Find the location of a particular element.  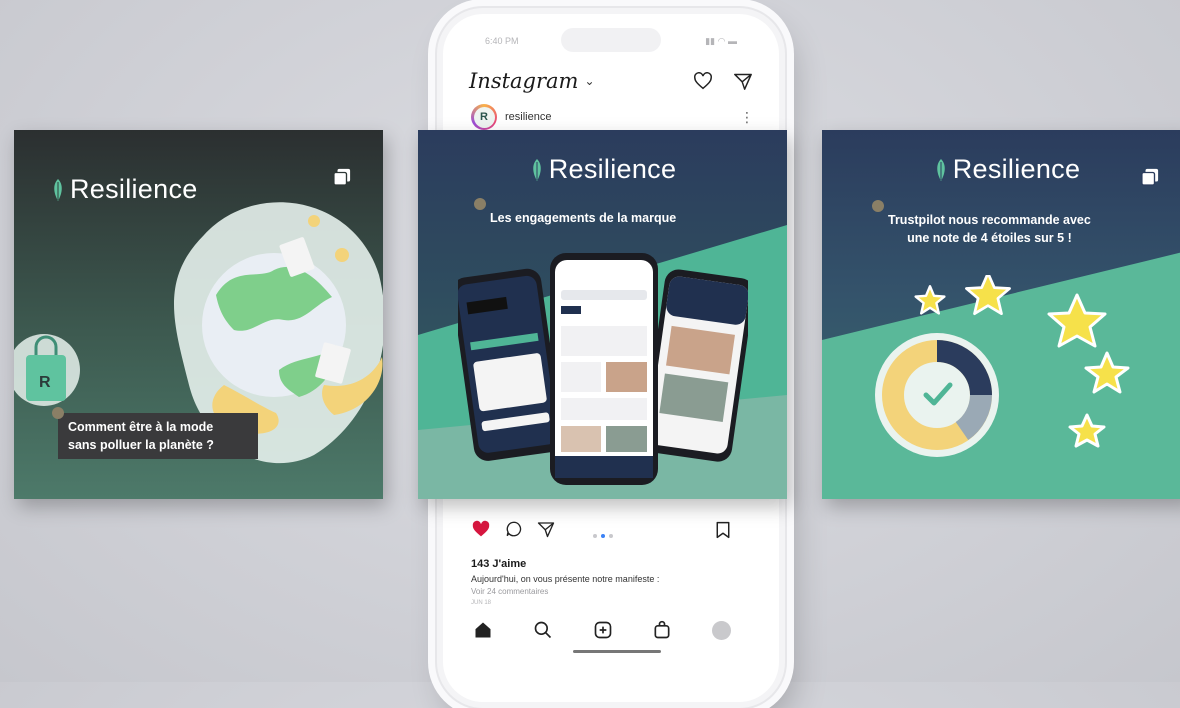

chevron-down-icon: ⌄ is located at coordinates (589, 81).